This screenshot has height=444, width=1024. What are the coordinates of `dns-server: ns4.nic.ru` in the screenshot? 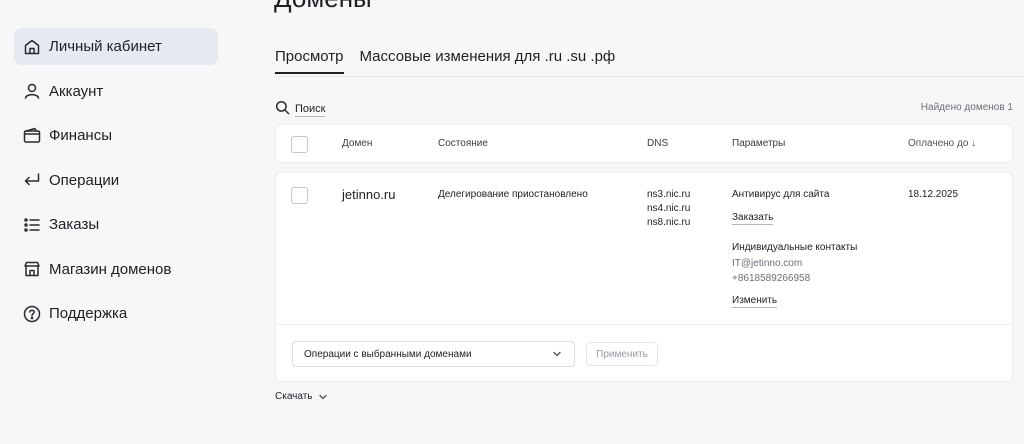 It's located at (669, 208).